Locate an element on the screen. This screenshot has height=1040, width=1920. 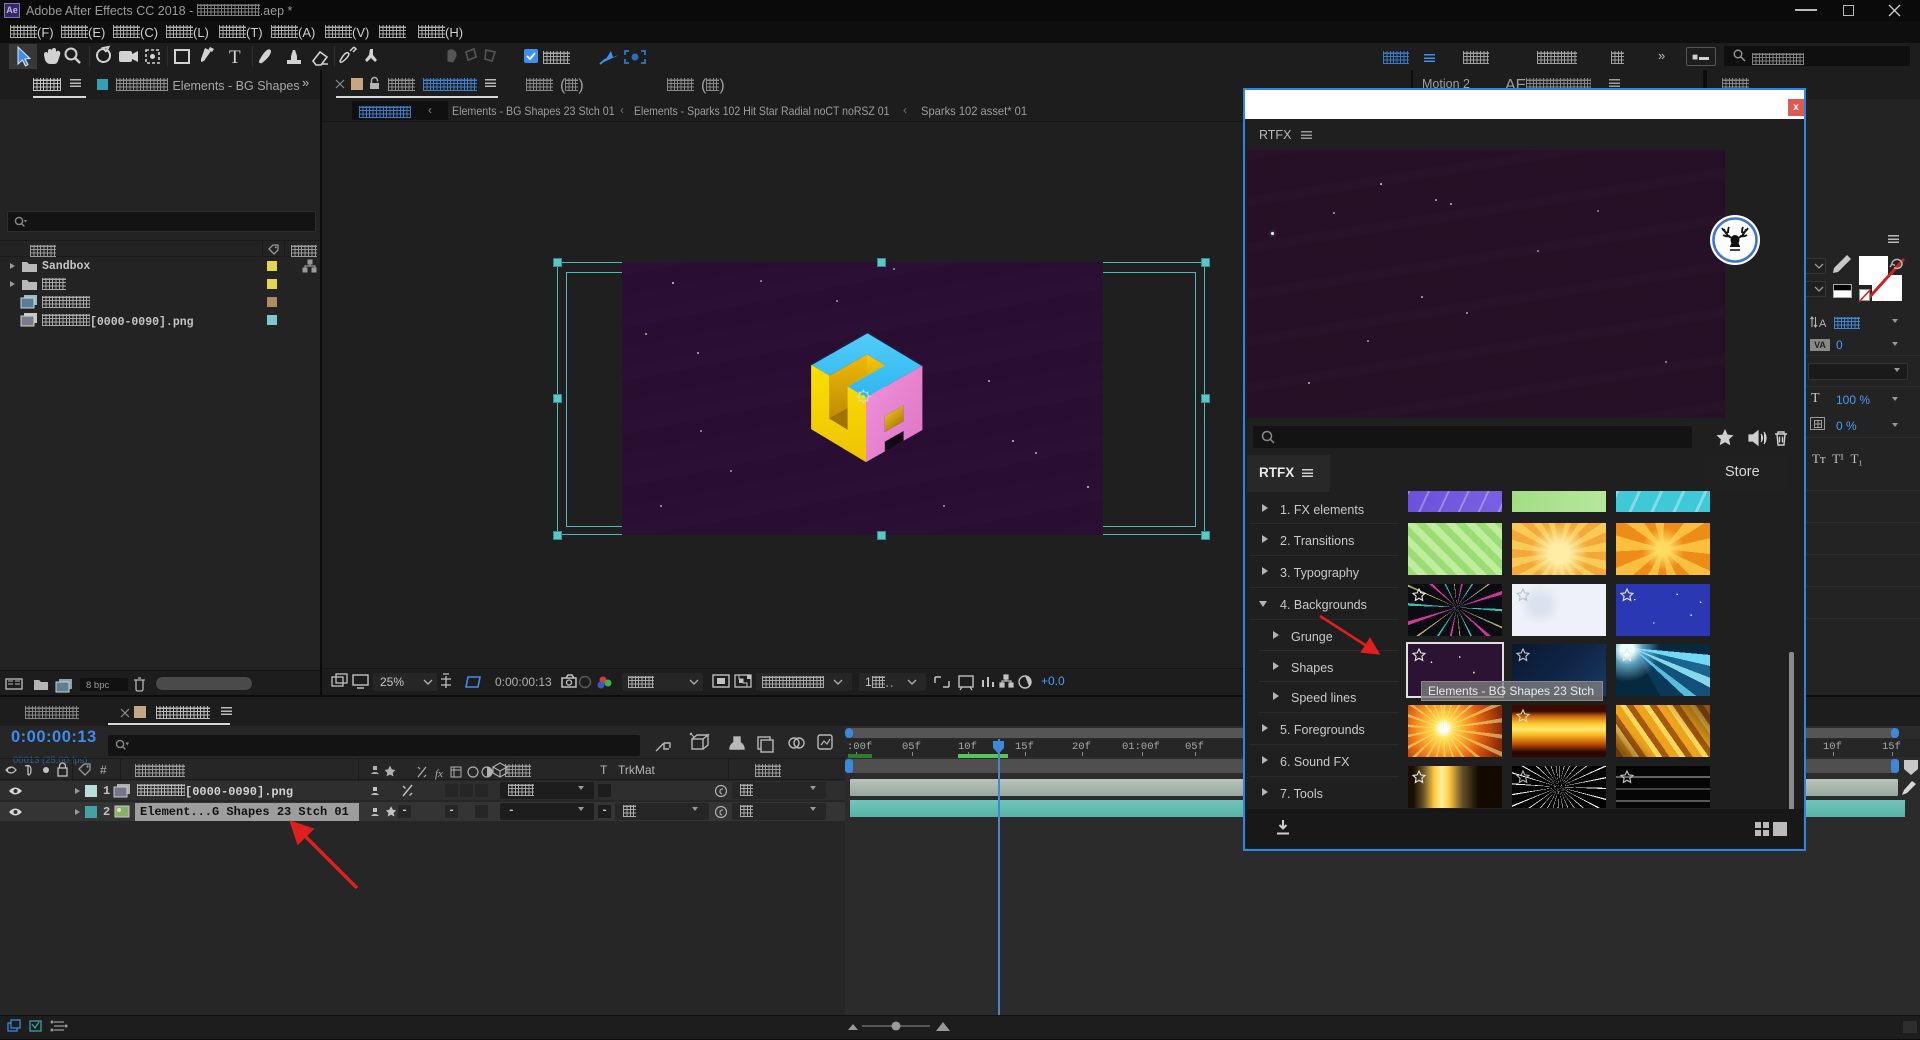
svg-text: 8 bpc is located at coordinates (97, 685).